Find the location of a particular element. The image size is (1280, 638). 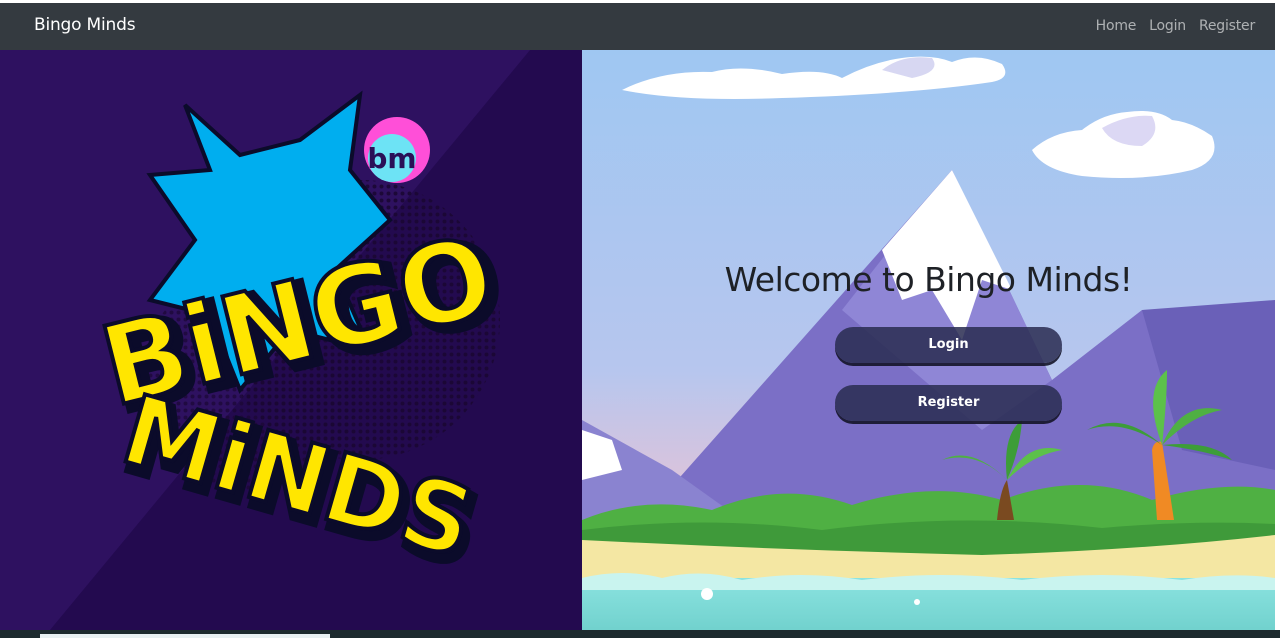

register-button: Register is located at coordinates (948, 403).